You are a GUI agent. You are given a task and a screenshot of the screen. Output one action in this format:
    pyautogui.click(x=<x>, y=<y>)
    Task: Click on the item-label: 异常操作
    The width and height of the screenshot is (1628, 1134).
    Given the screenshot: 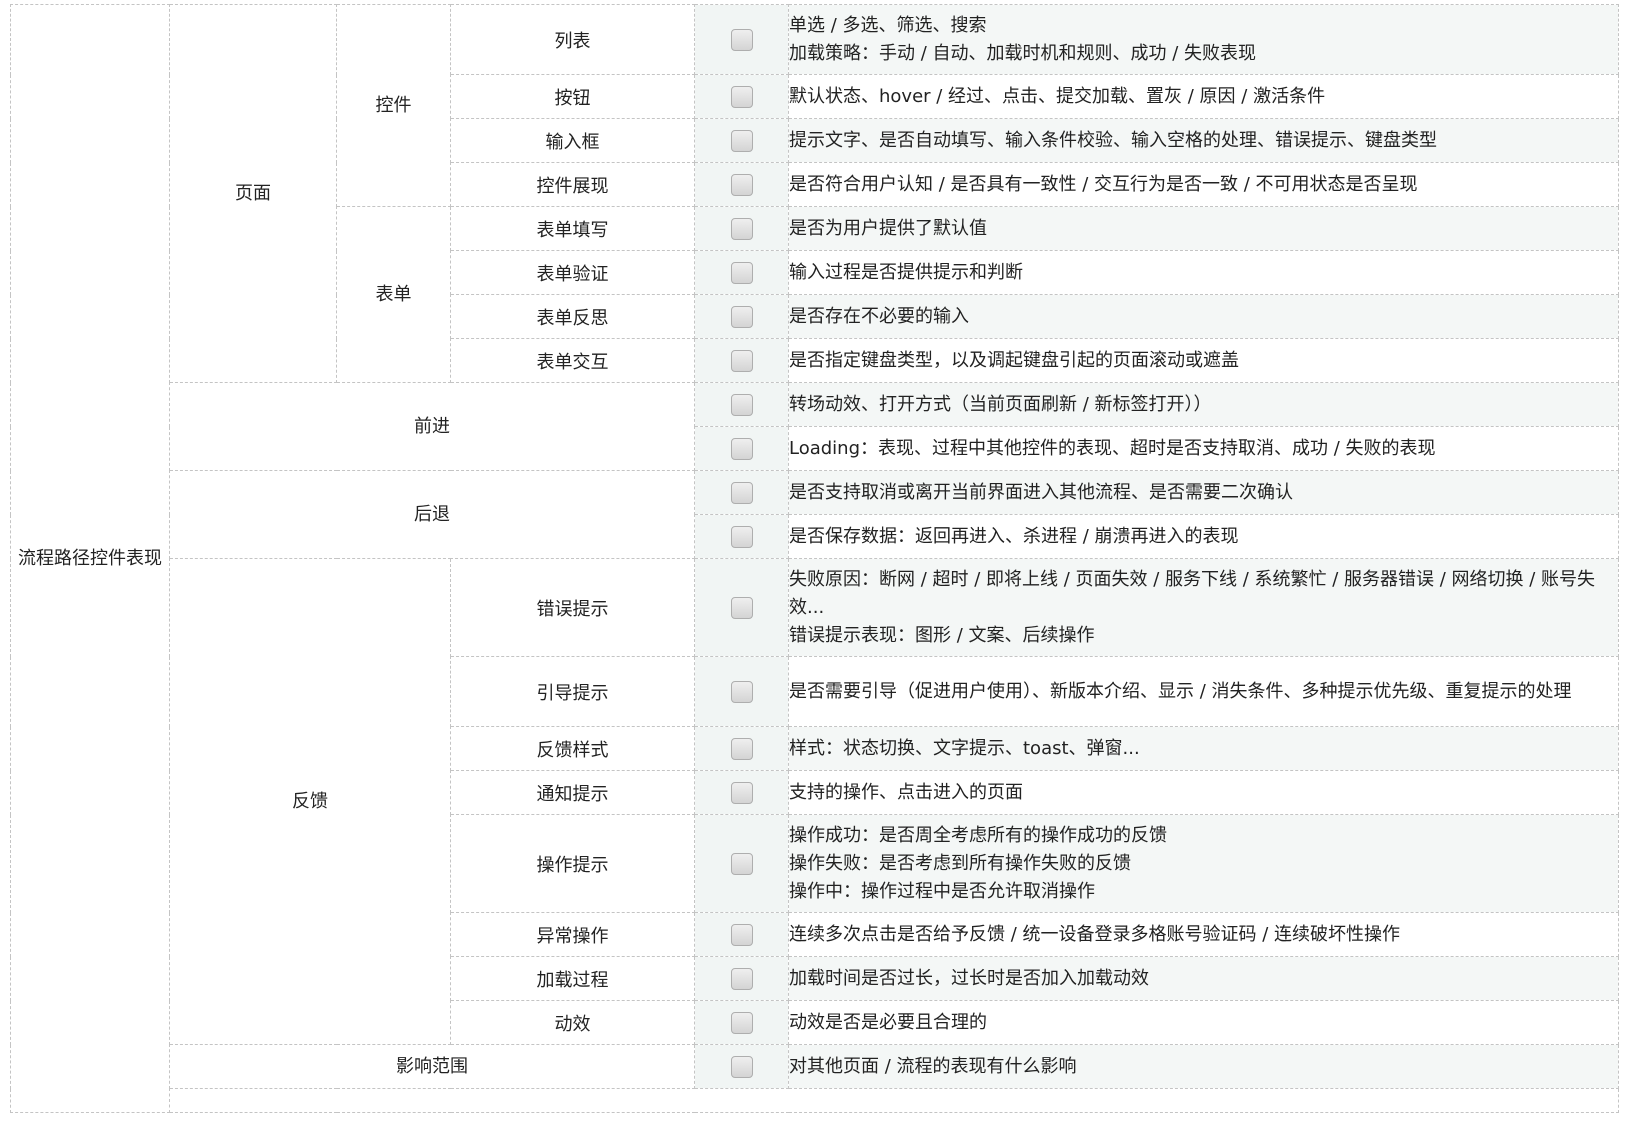 What is the action you would take?
    pyautogui.click(x=572, y=936)
    